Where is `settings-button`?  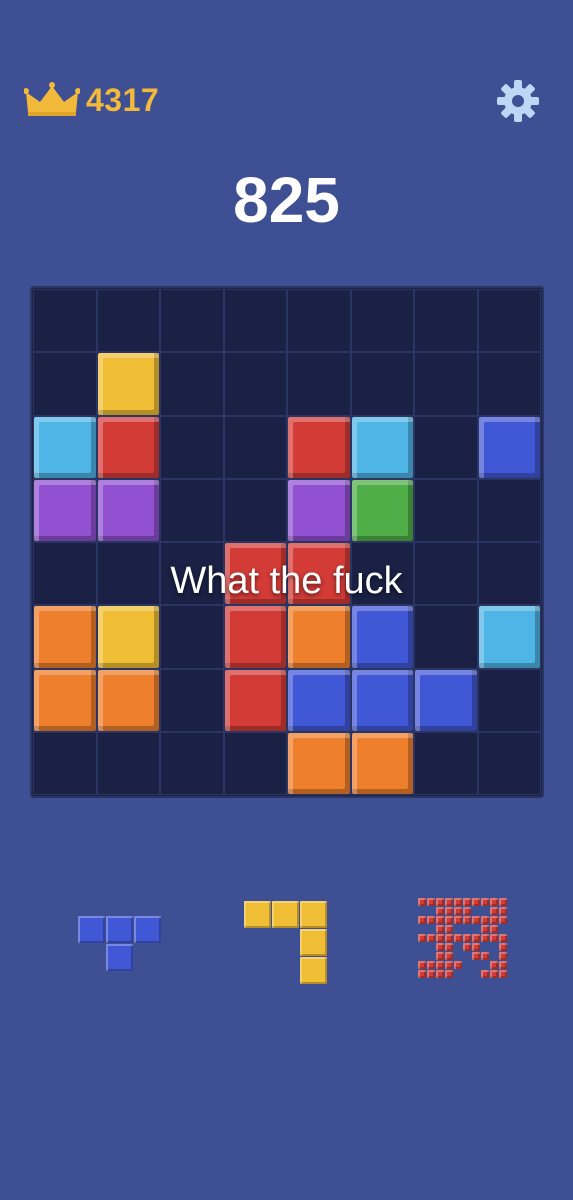 settings-button is located at coordinates (518, 101).